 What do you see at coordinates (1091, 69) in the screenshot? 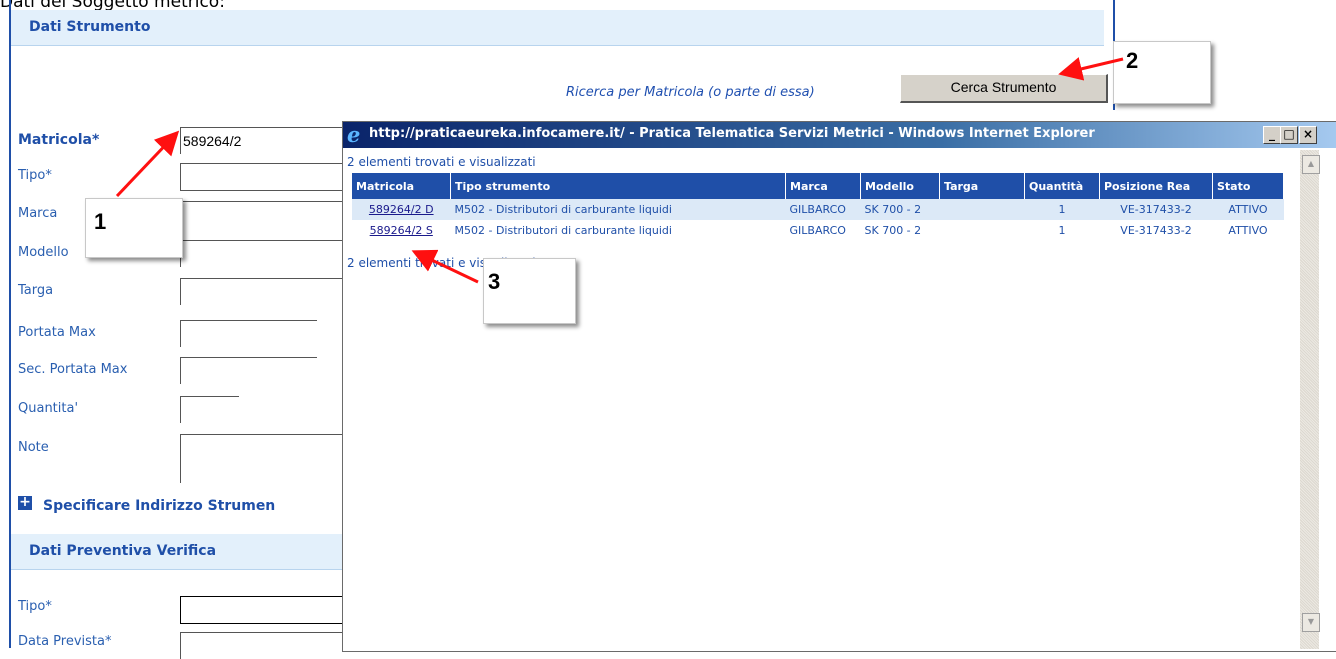
I see `arrow-2-icon` at bounding box center [1091, 69].